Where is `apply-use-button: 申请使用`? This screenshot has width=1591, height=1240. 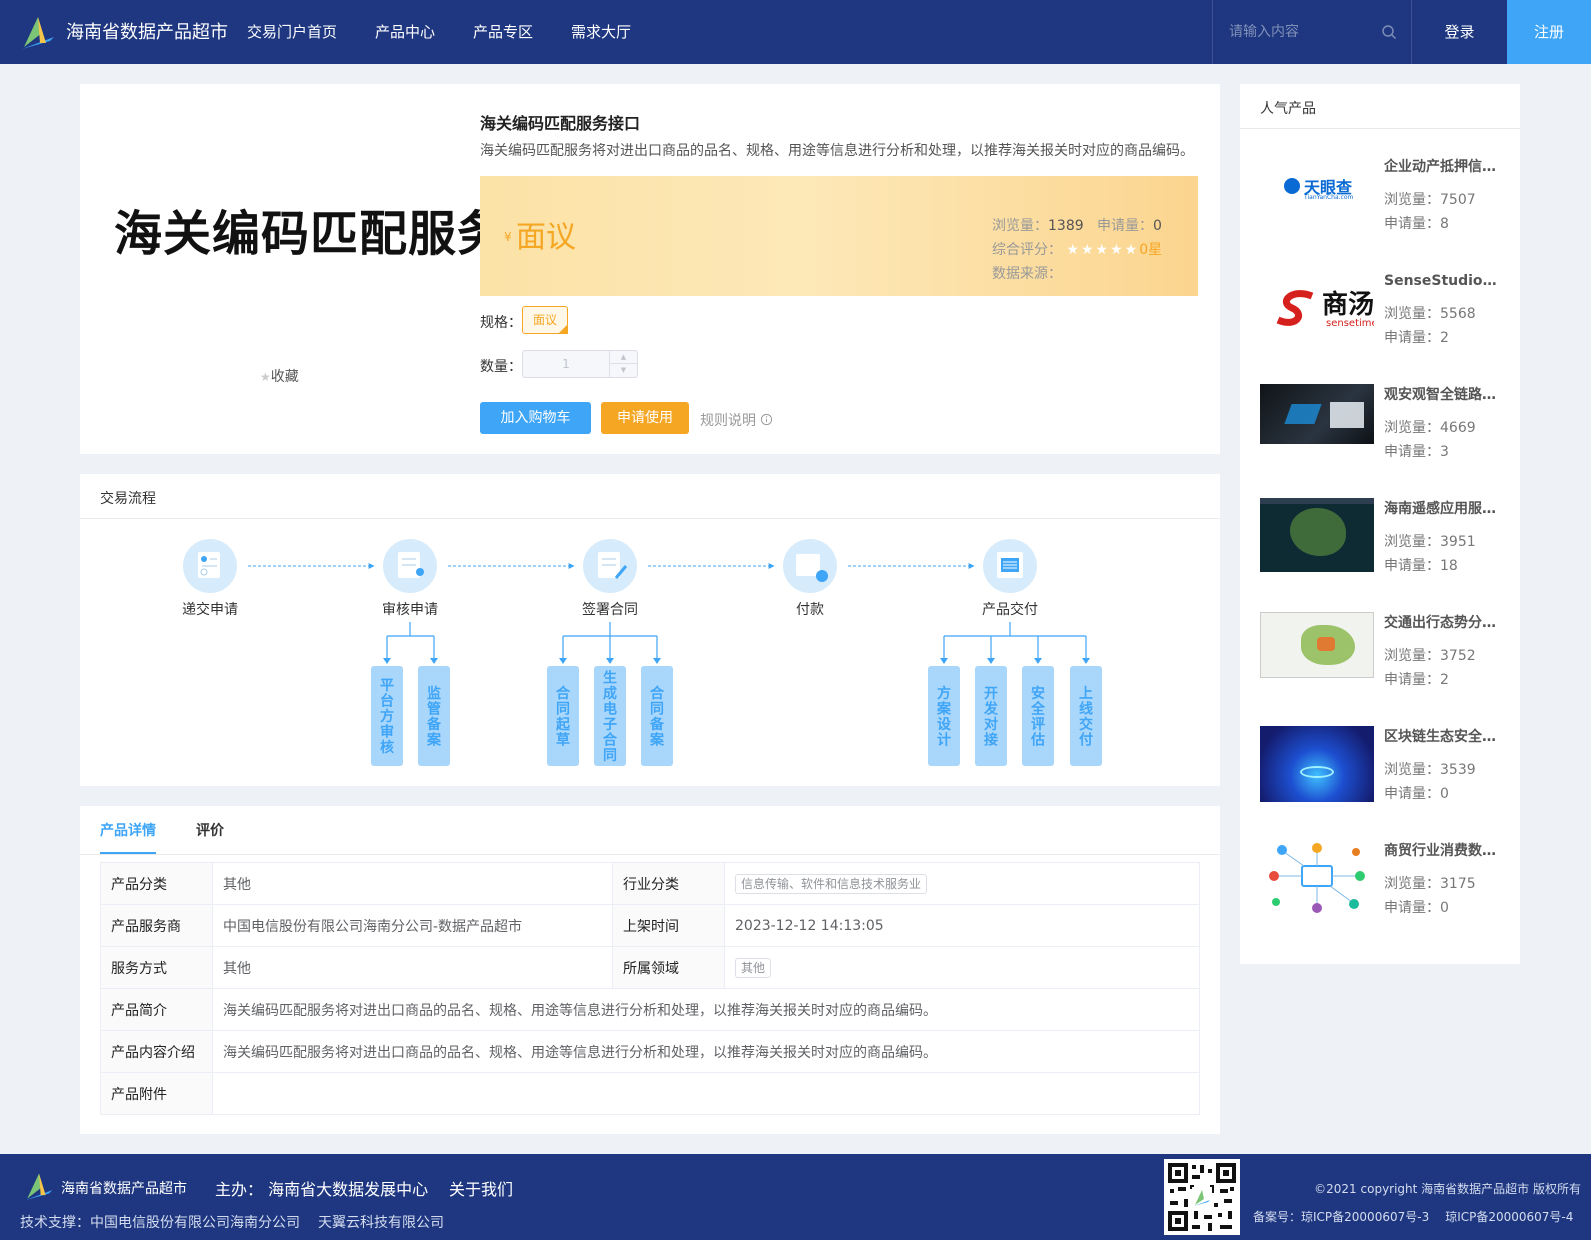
apply-use-button: 申请使用 is located at coordinates (645, 418).